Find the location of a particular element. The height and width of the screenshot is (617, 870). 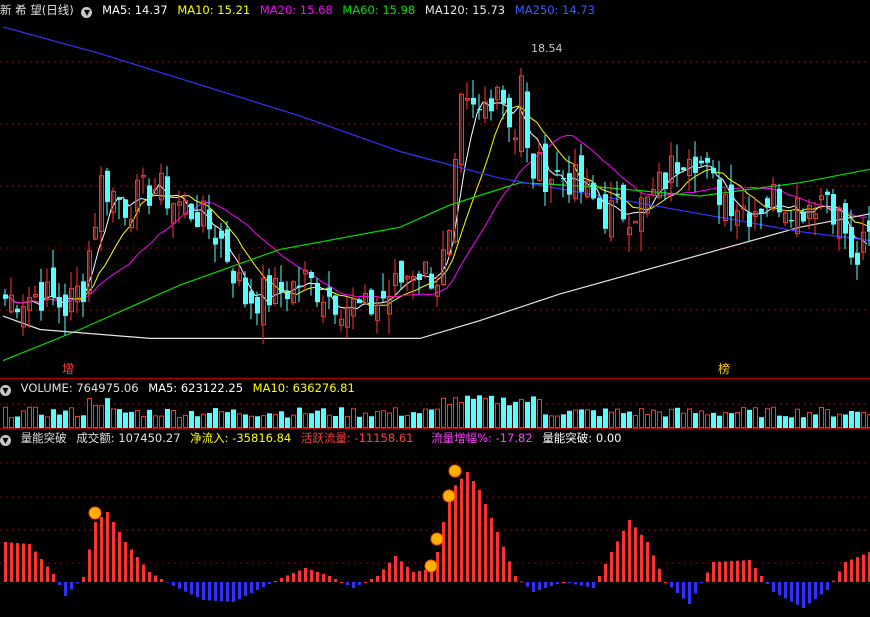

indicator-name: 量能突破 is located at coordinates (44, 438).